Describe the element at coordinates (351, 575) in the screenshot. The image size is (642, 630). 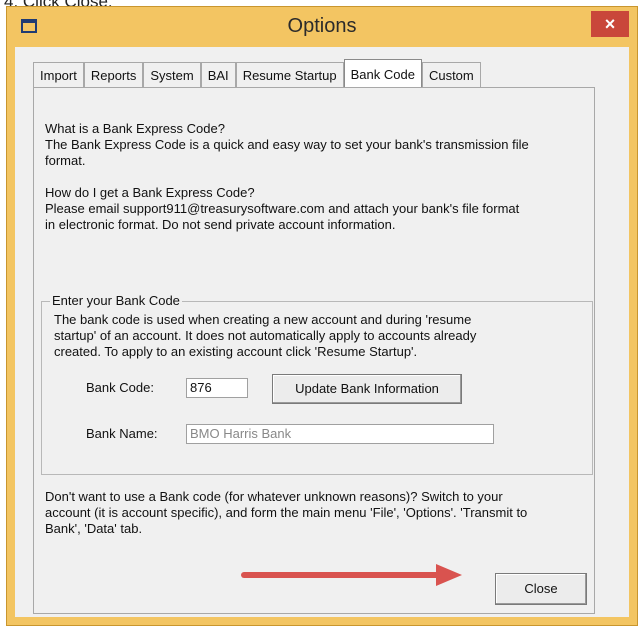
I see `arrow-right-icon` at that location.